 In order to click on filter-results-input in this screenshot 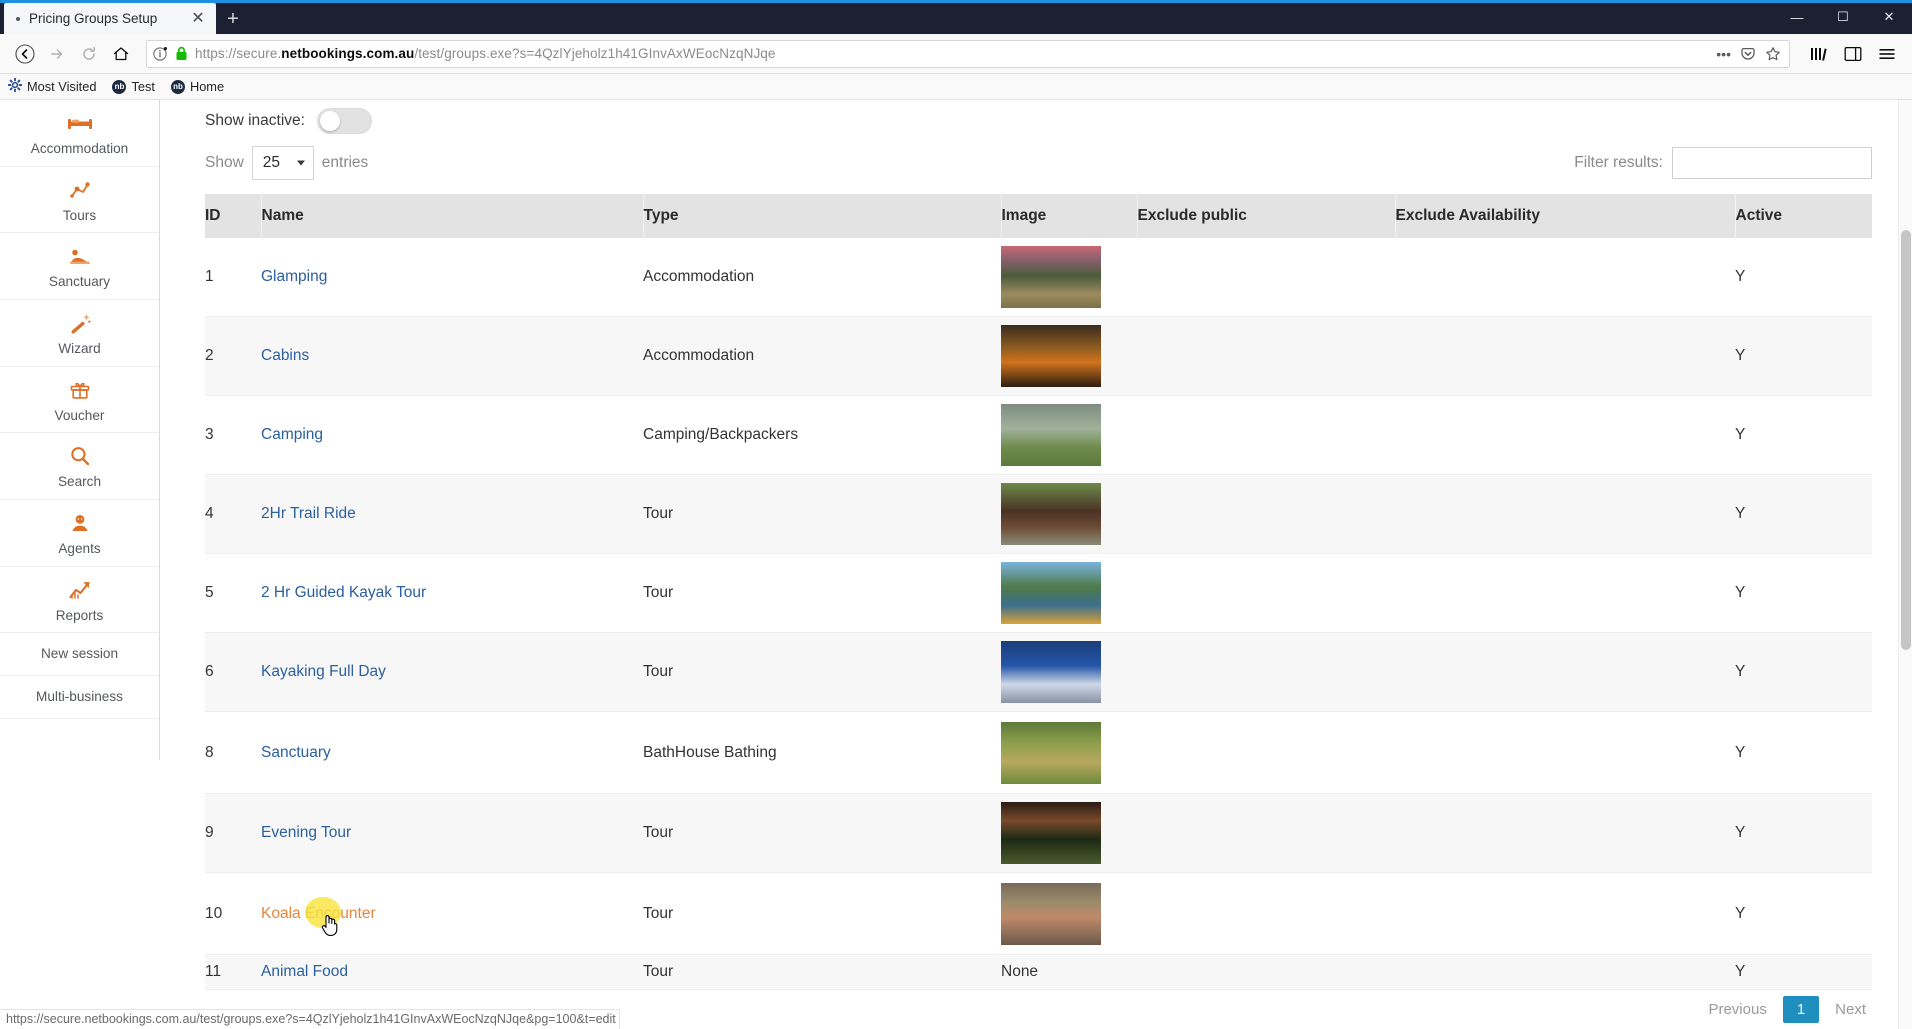, I will do `click(1772, 163)`.